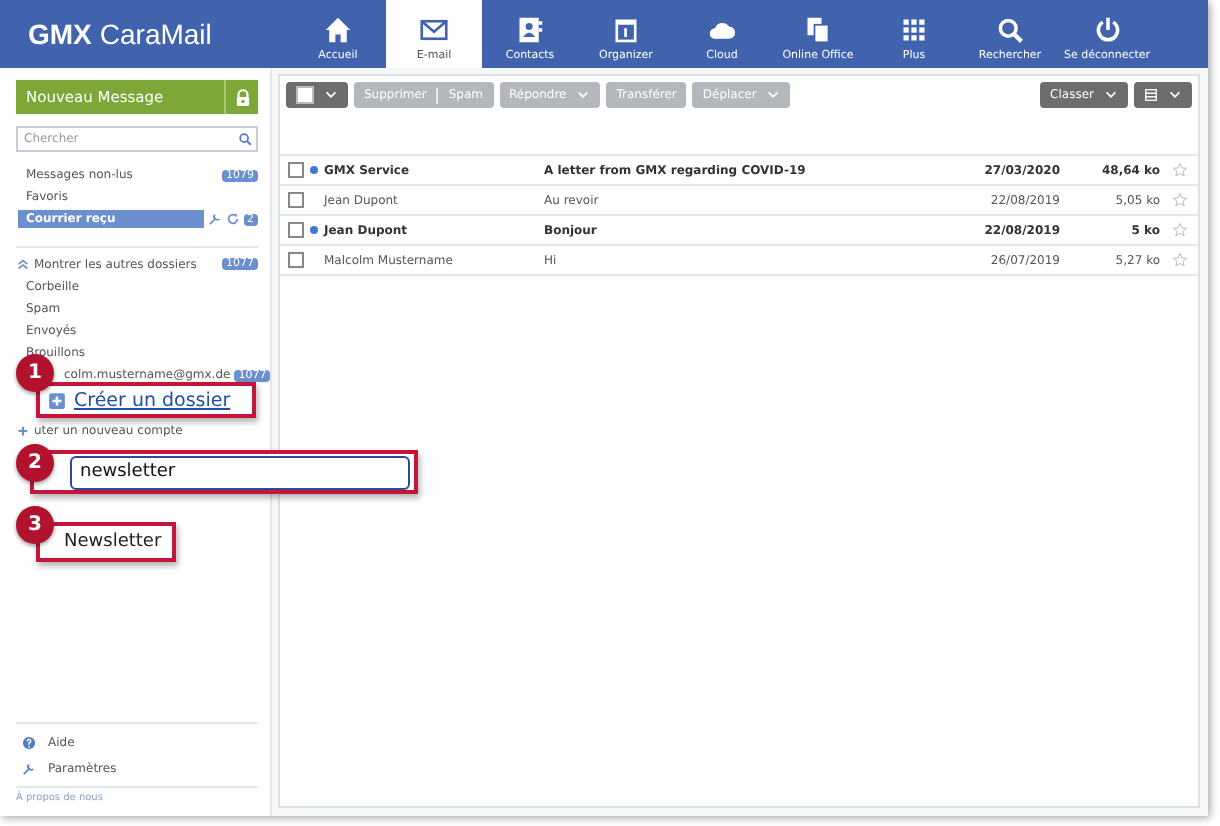 This screenshot has height=826, width=1220. Describe the element at coordinates (152, 400) in the screenshot. I see `create-folder-link: Créer un dossier` at that location.